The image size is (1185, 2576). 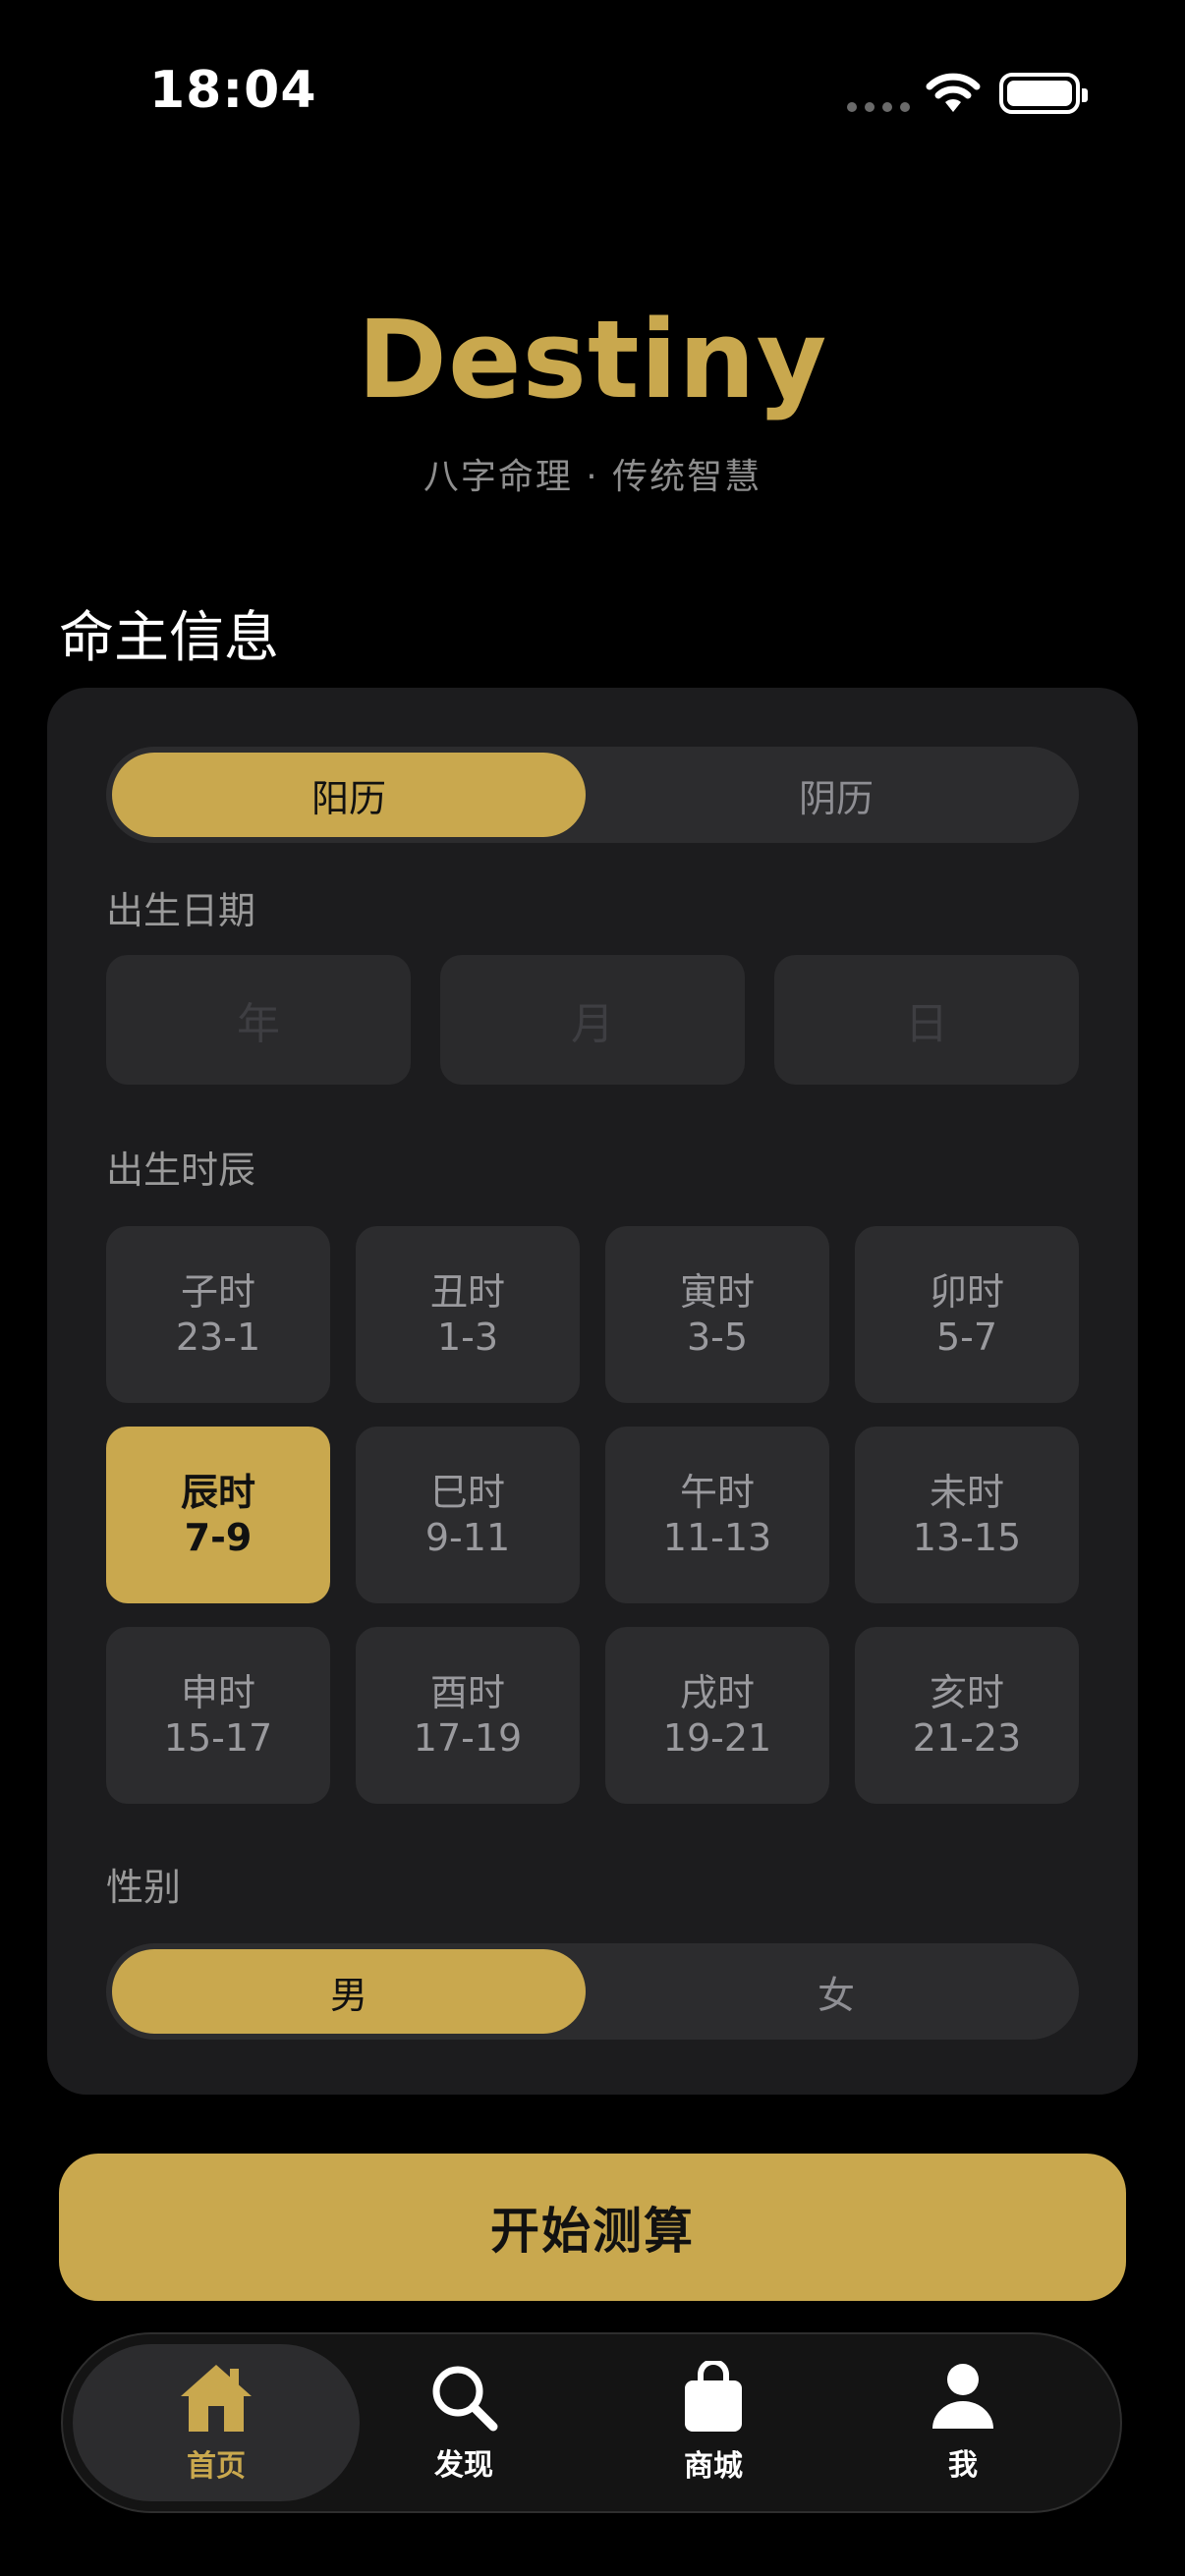 I want to click on tab-discover: 发现, so click(x=464, y=2422).